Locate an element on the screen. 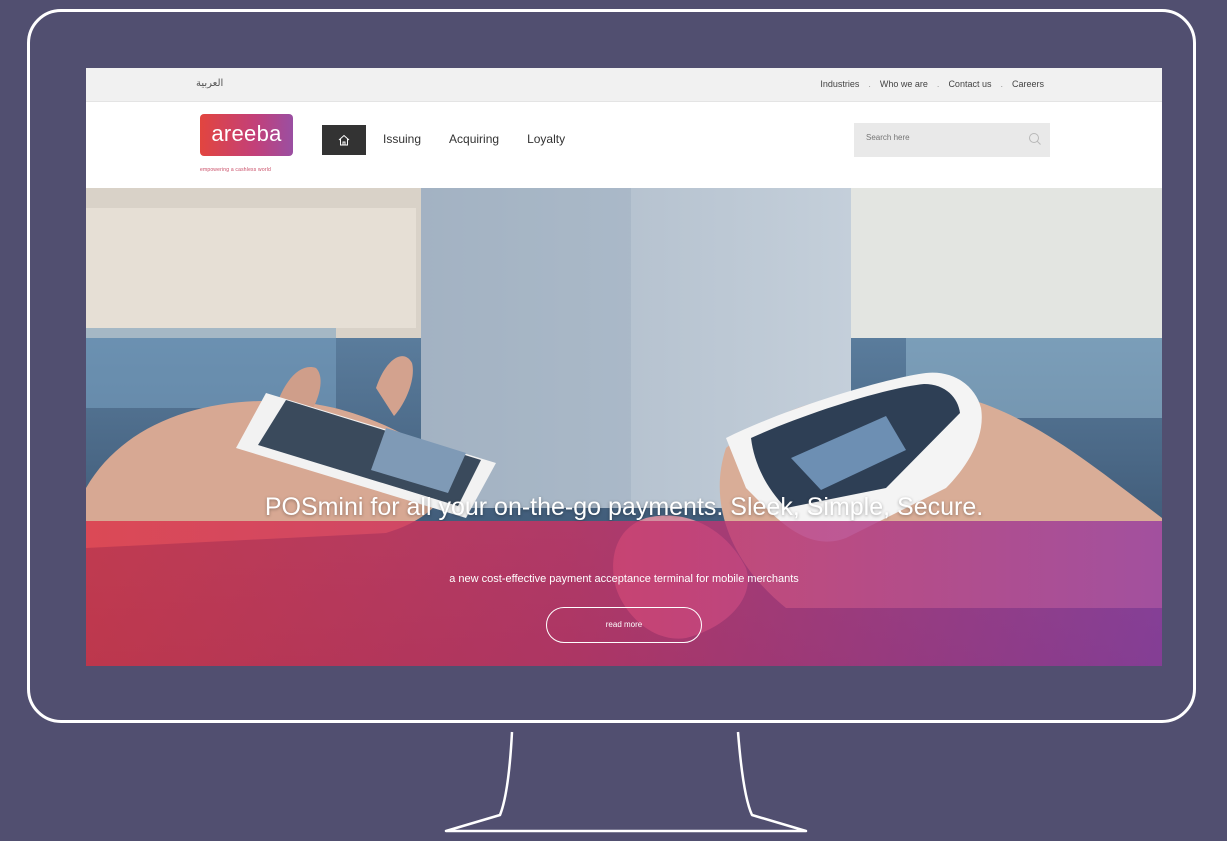 This screenshot has width=1227, height=841. search-box is located at coordinates (952, 140).